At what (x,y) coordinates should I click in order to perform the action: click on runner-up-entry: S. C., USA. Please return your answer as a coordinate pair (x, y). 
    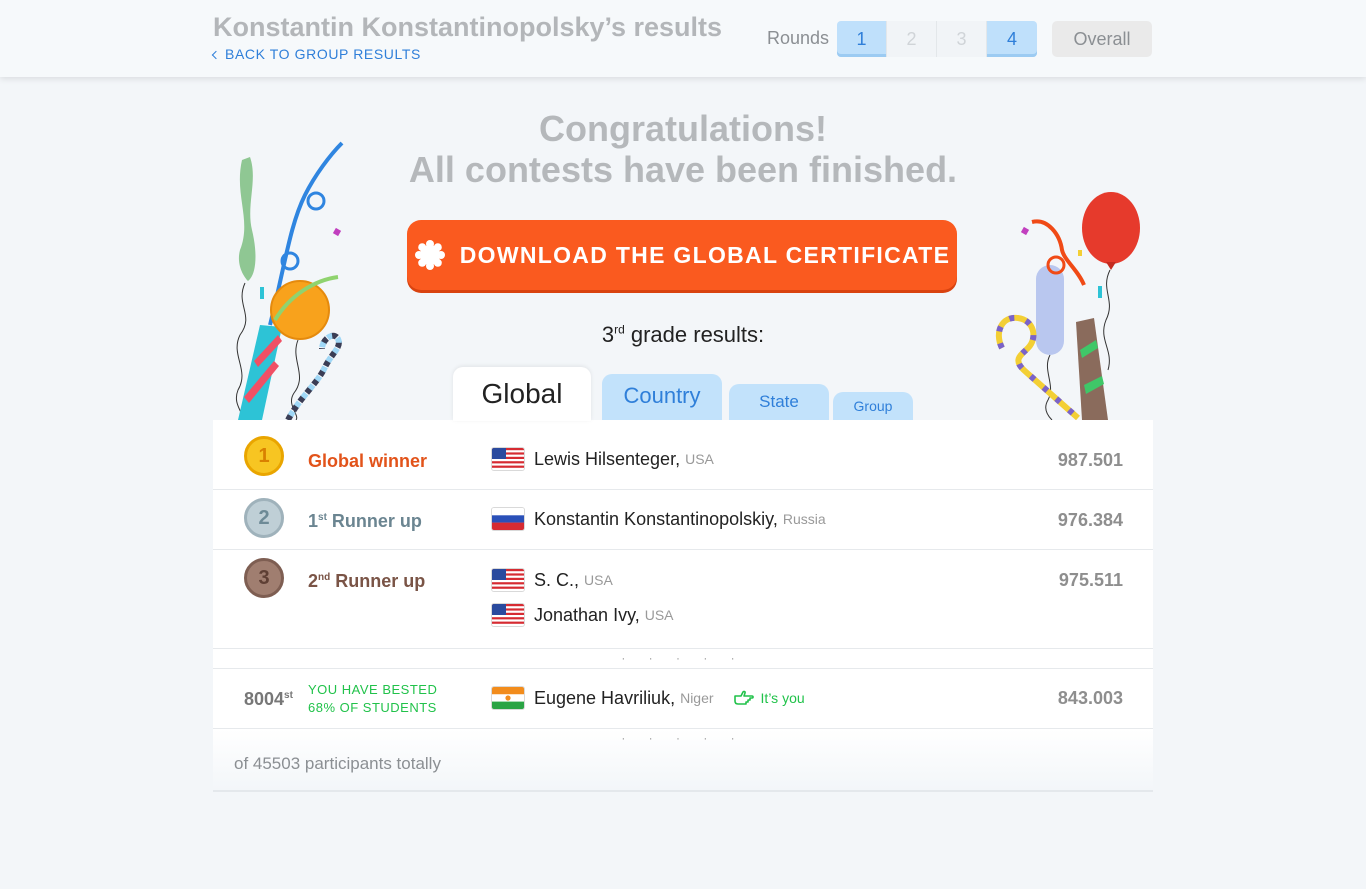
    Looking at the image, I should click on (552, 580).